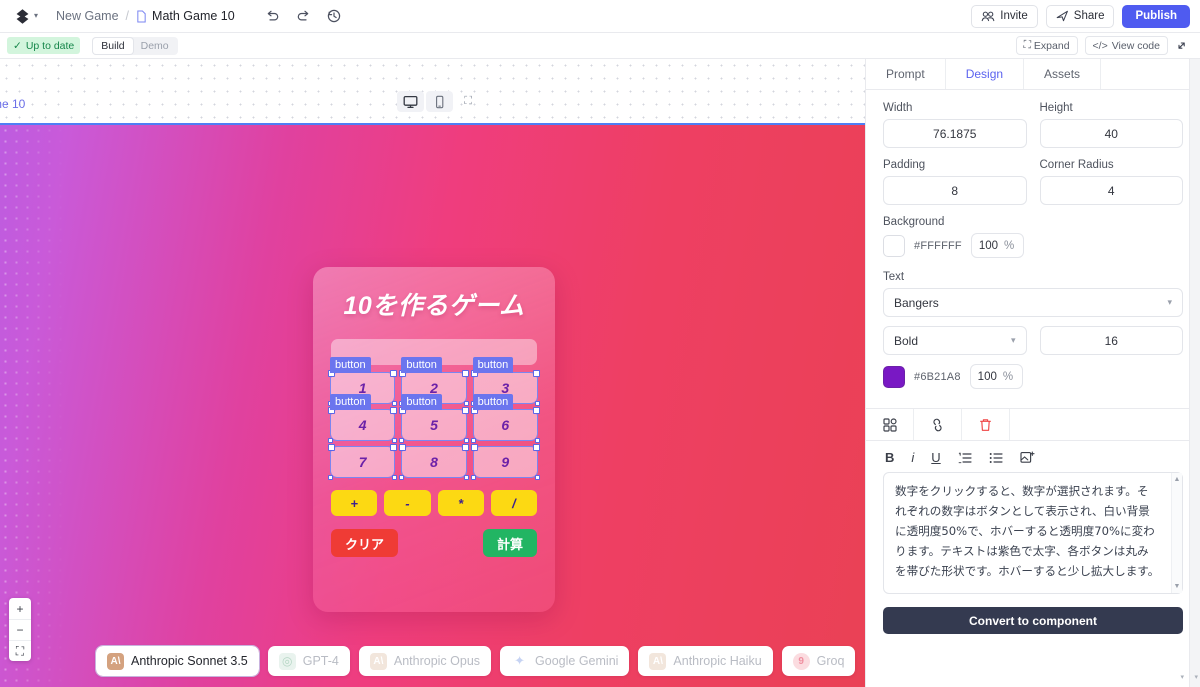 This screenshot has height=687, width=1200. Describe the element at coordinates (1126, 45) in the screenshot. I see `view-code-button: </> View code` at that location.